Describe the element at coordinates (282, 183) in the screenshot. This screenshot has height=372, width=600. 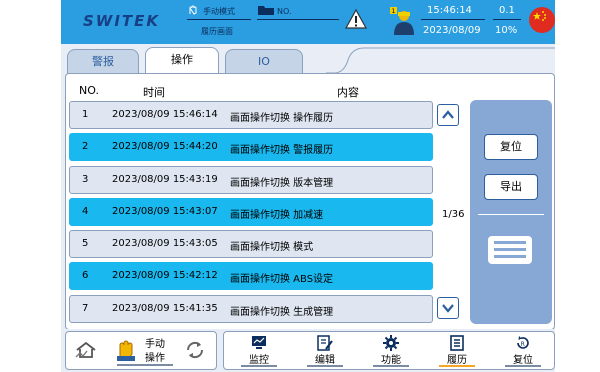
I see `row-content: 画面操作切换 版本管理` at that location.